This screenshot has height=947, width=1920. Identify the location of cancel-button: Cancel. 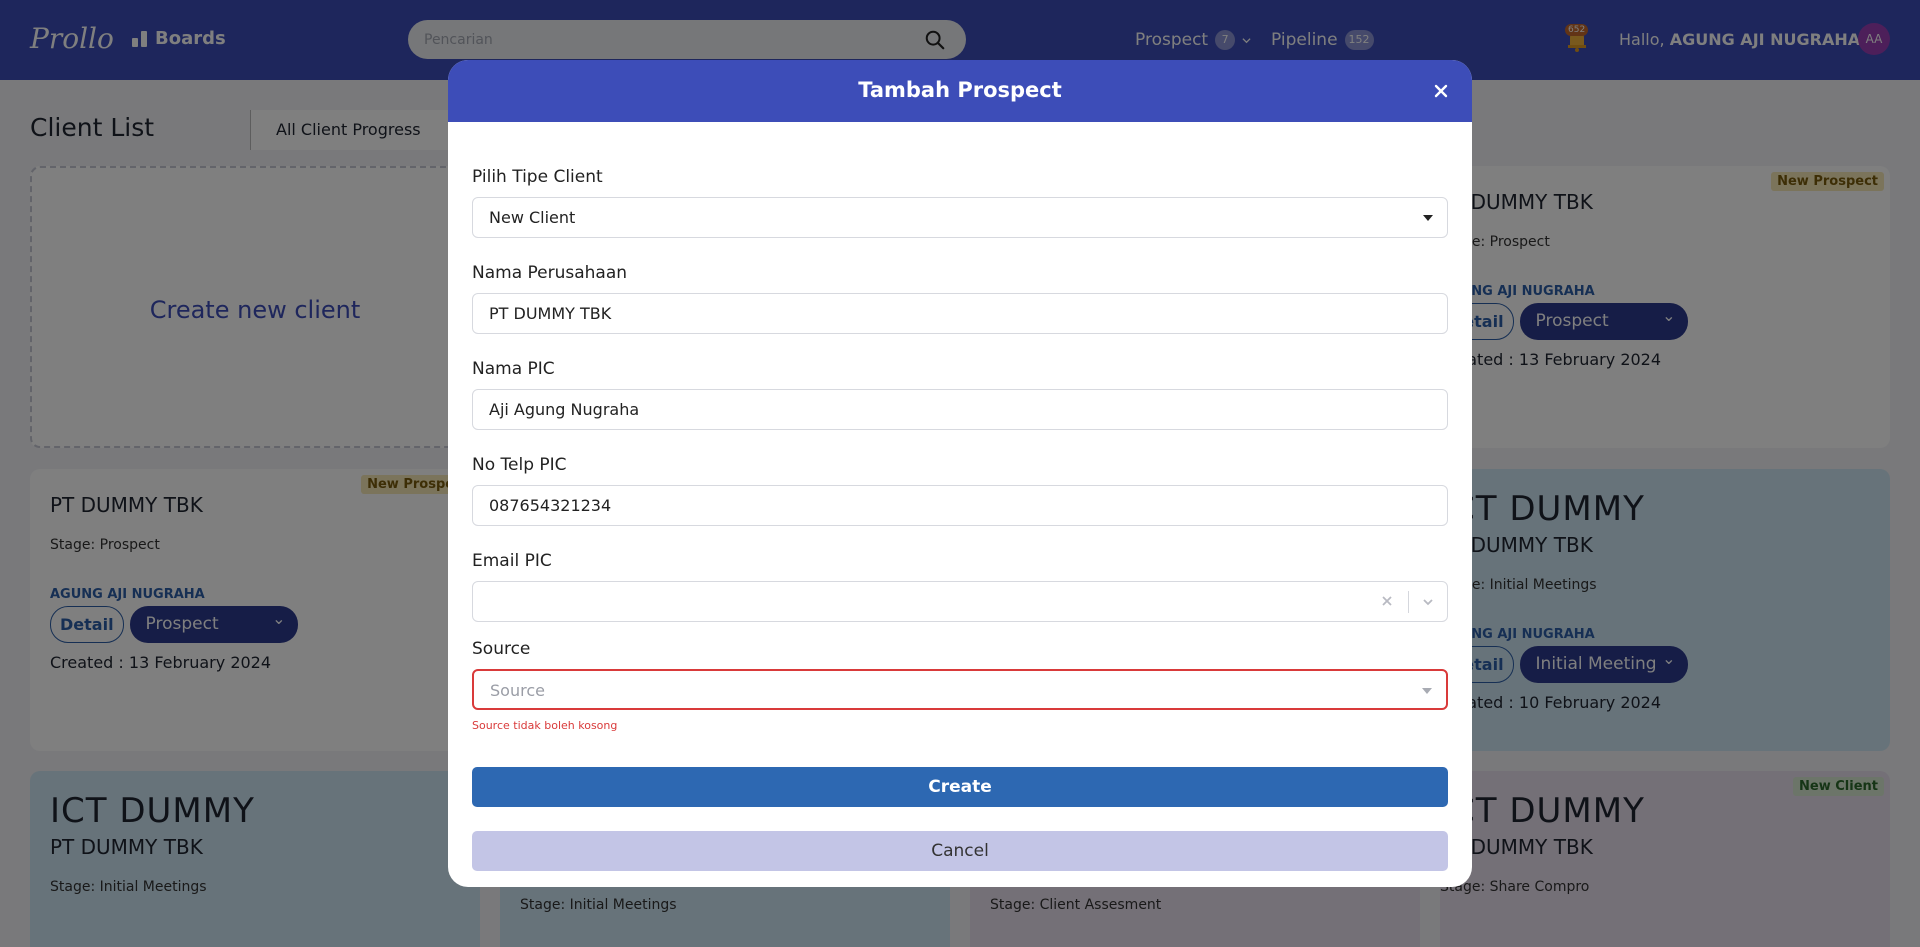
(960, 851).